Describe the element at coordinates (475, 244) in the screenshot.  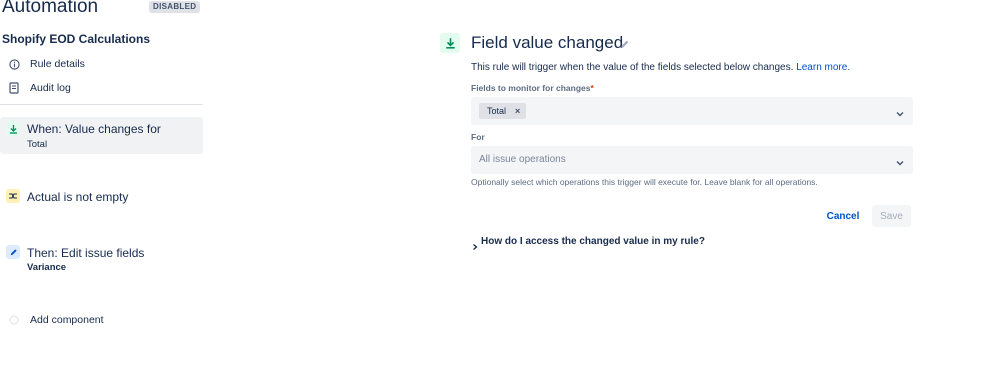
I see `chevron-right-icon` at that location.